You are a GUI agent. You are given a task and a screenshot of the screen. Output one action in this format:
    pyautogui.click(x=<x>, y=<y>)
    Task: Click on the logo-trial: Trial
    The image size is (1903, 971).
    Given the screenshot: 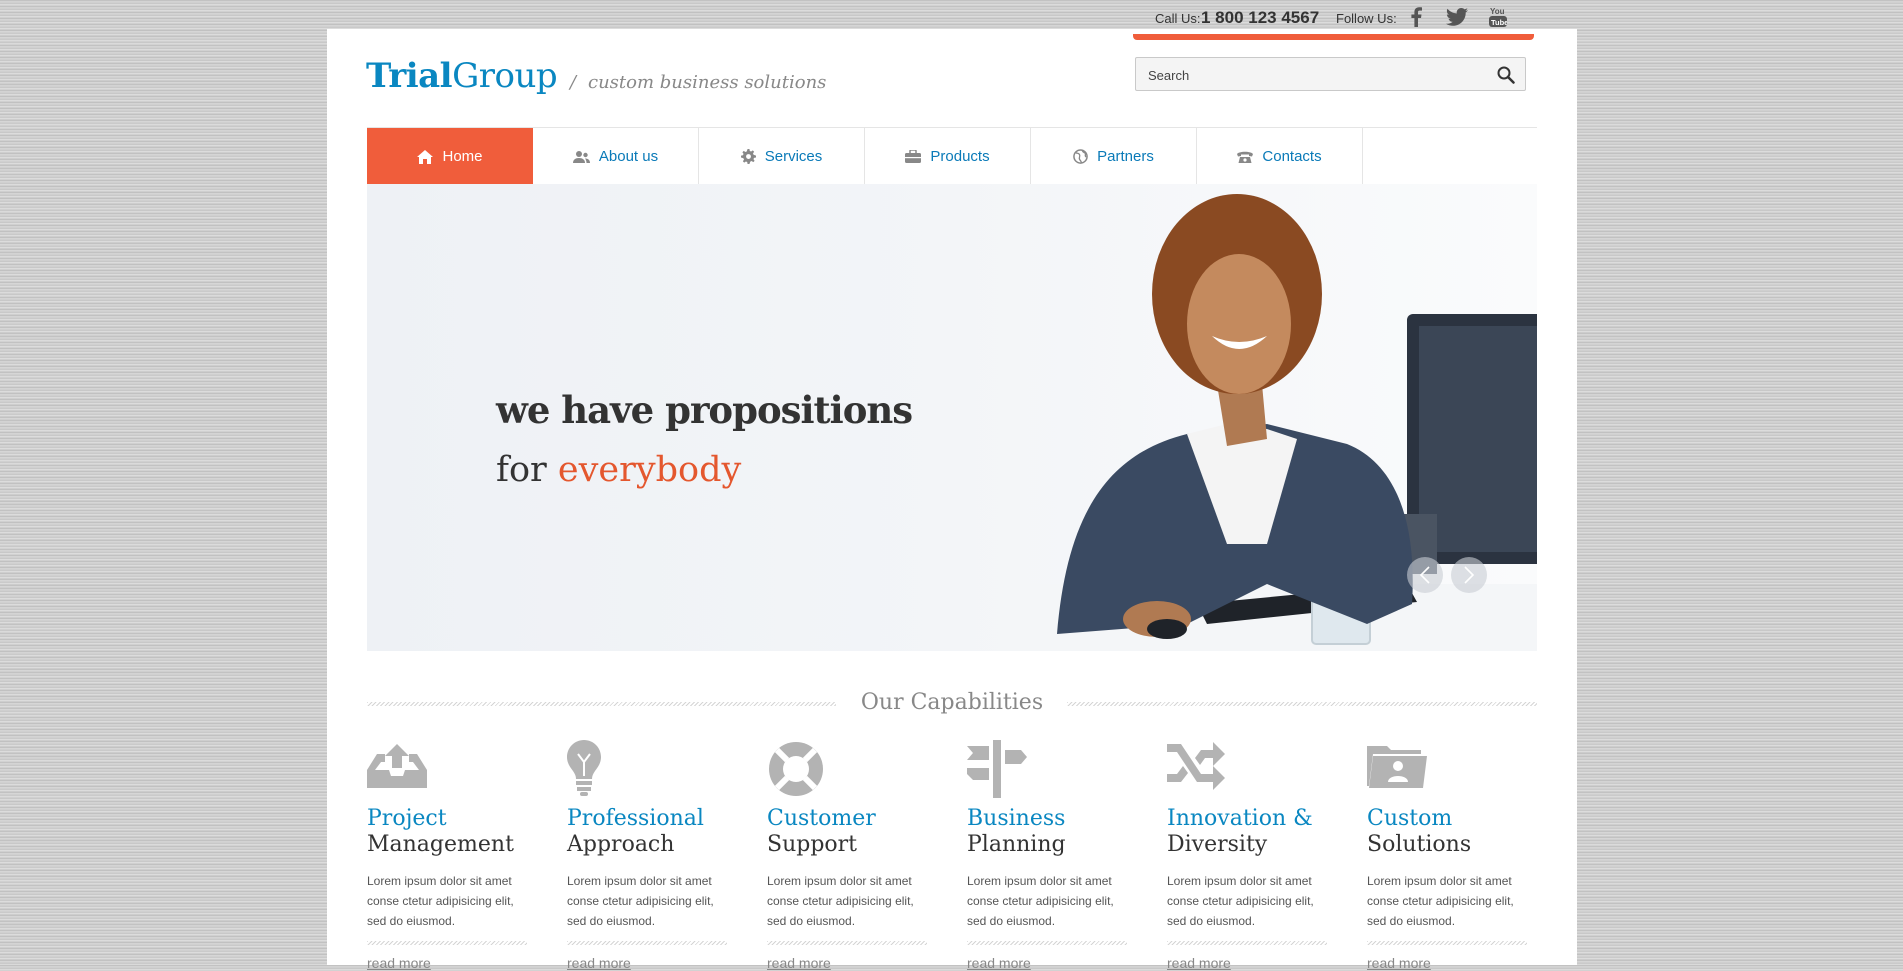 What is the action you would take?
    pyautogui.click(x=409, y=76)
    